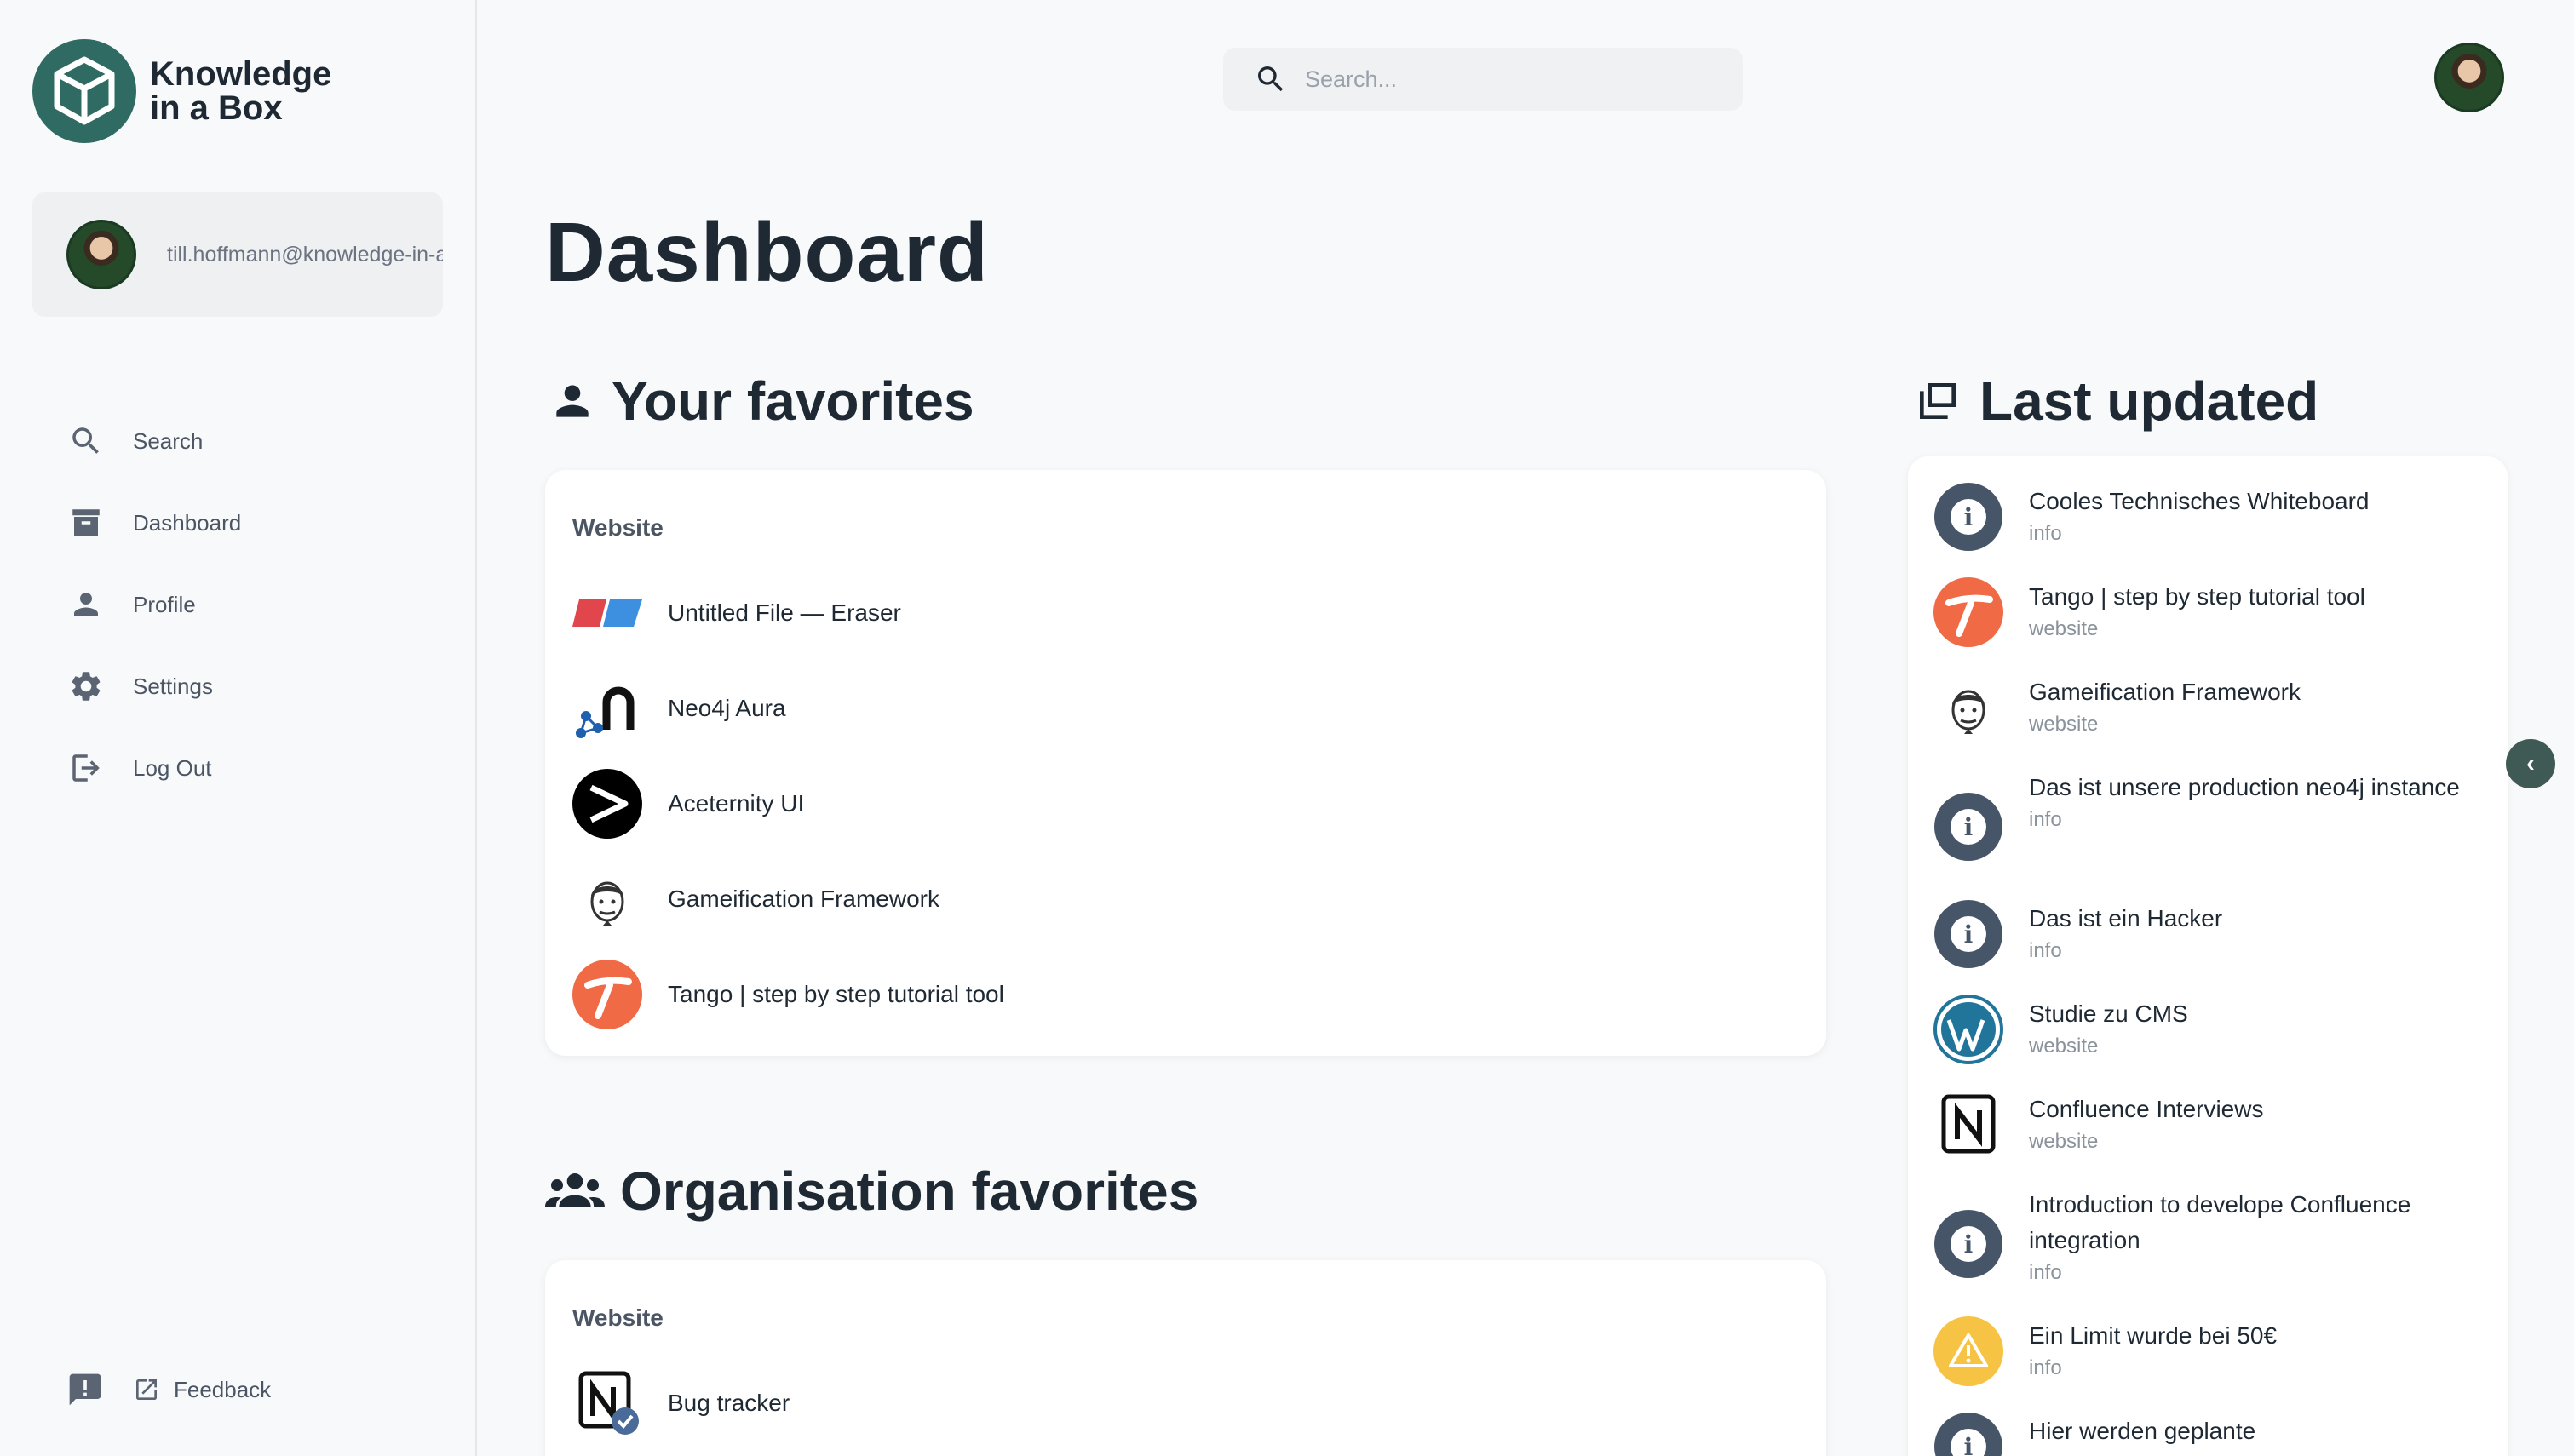 This screenshot has width=2574, height=1456. I want to click on list-item: Untitled File — Eraser, so click(788, 613).